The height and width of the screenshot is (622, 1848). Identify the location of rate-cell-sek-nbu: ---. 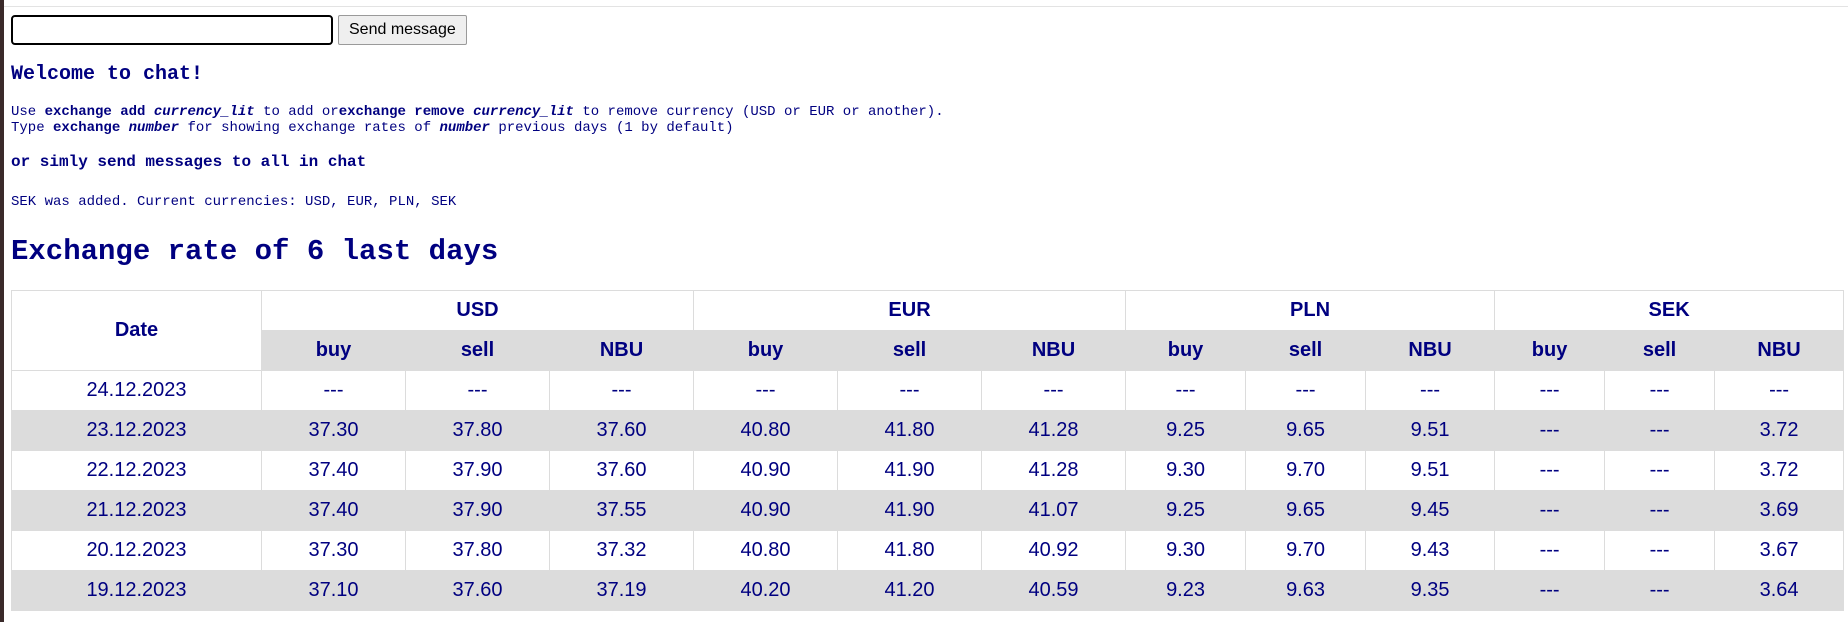
(1779, 390).